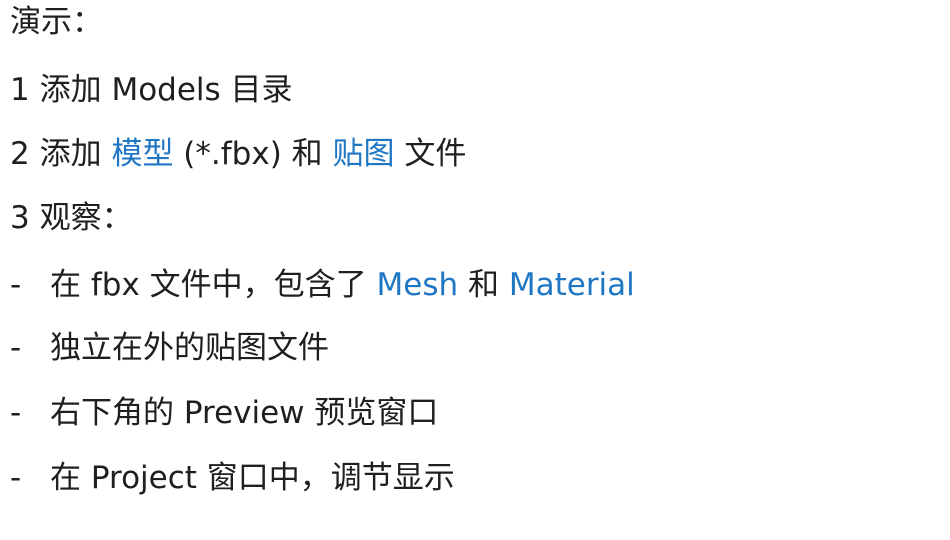  I want to click on step-2: 2 添加 模型 (*.fbx) 和 贴图 文件, so click(238, 154).